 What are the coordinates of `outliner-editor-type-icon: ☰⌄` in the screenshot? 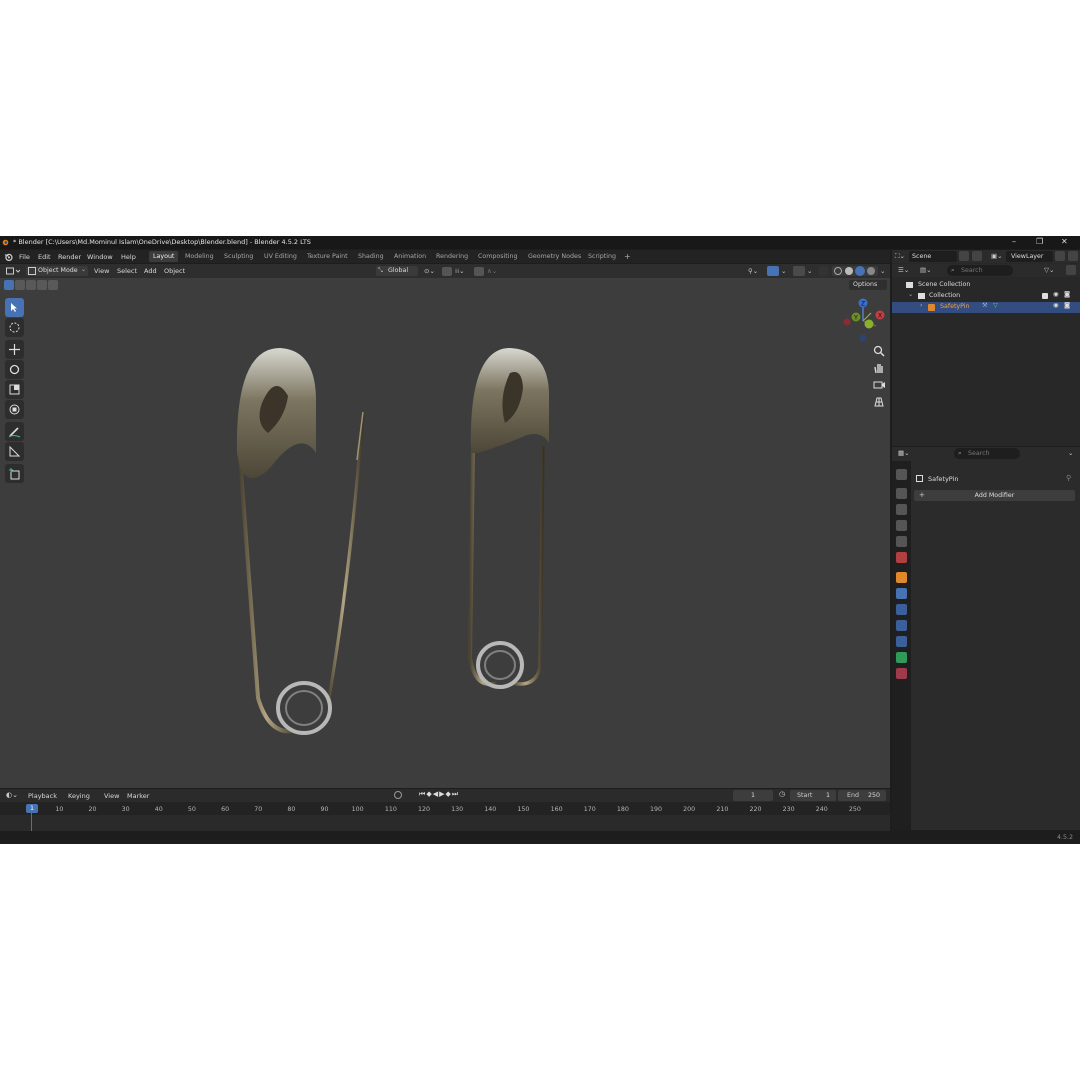 It's located at (903, 270).